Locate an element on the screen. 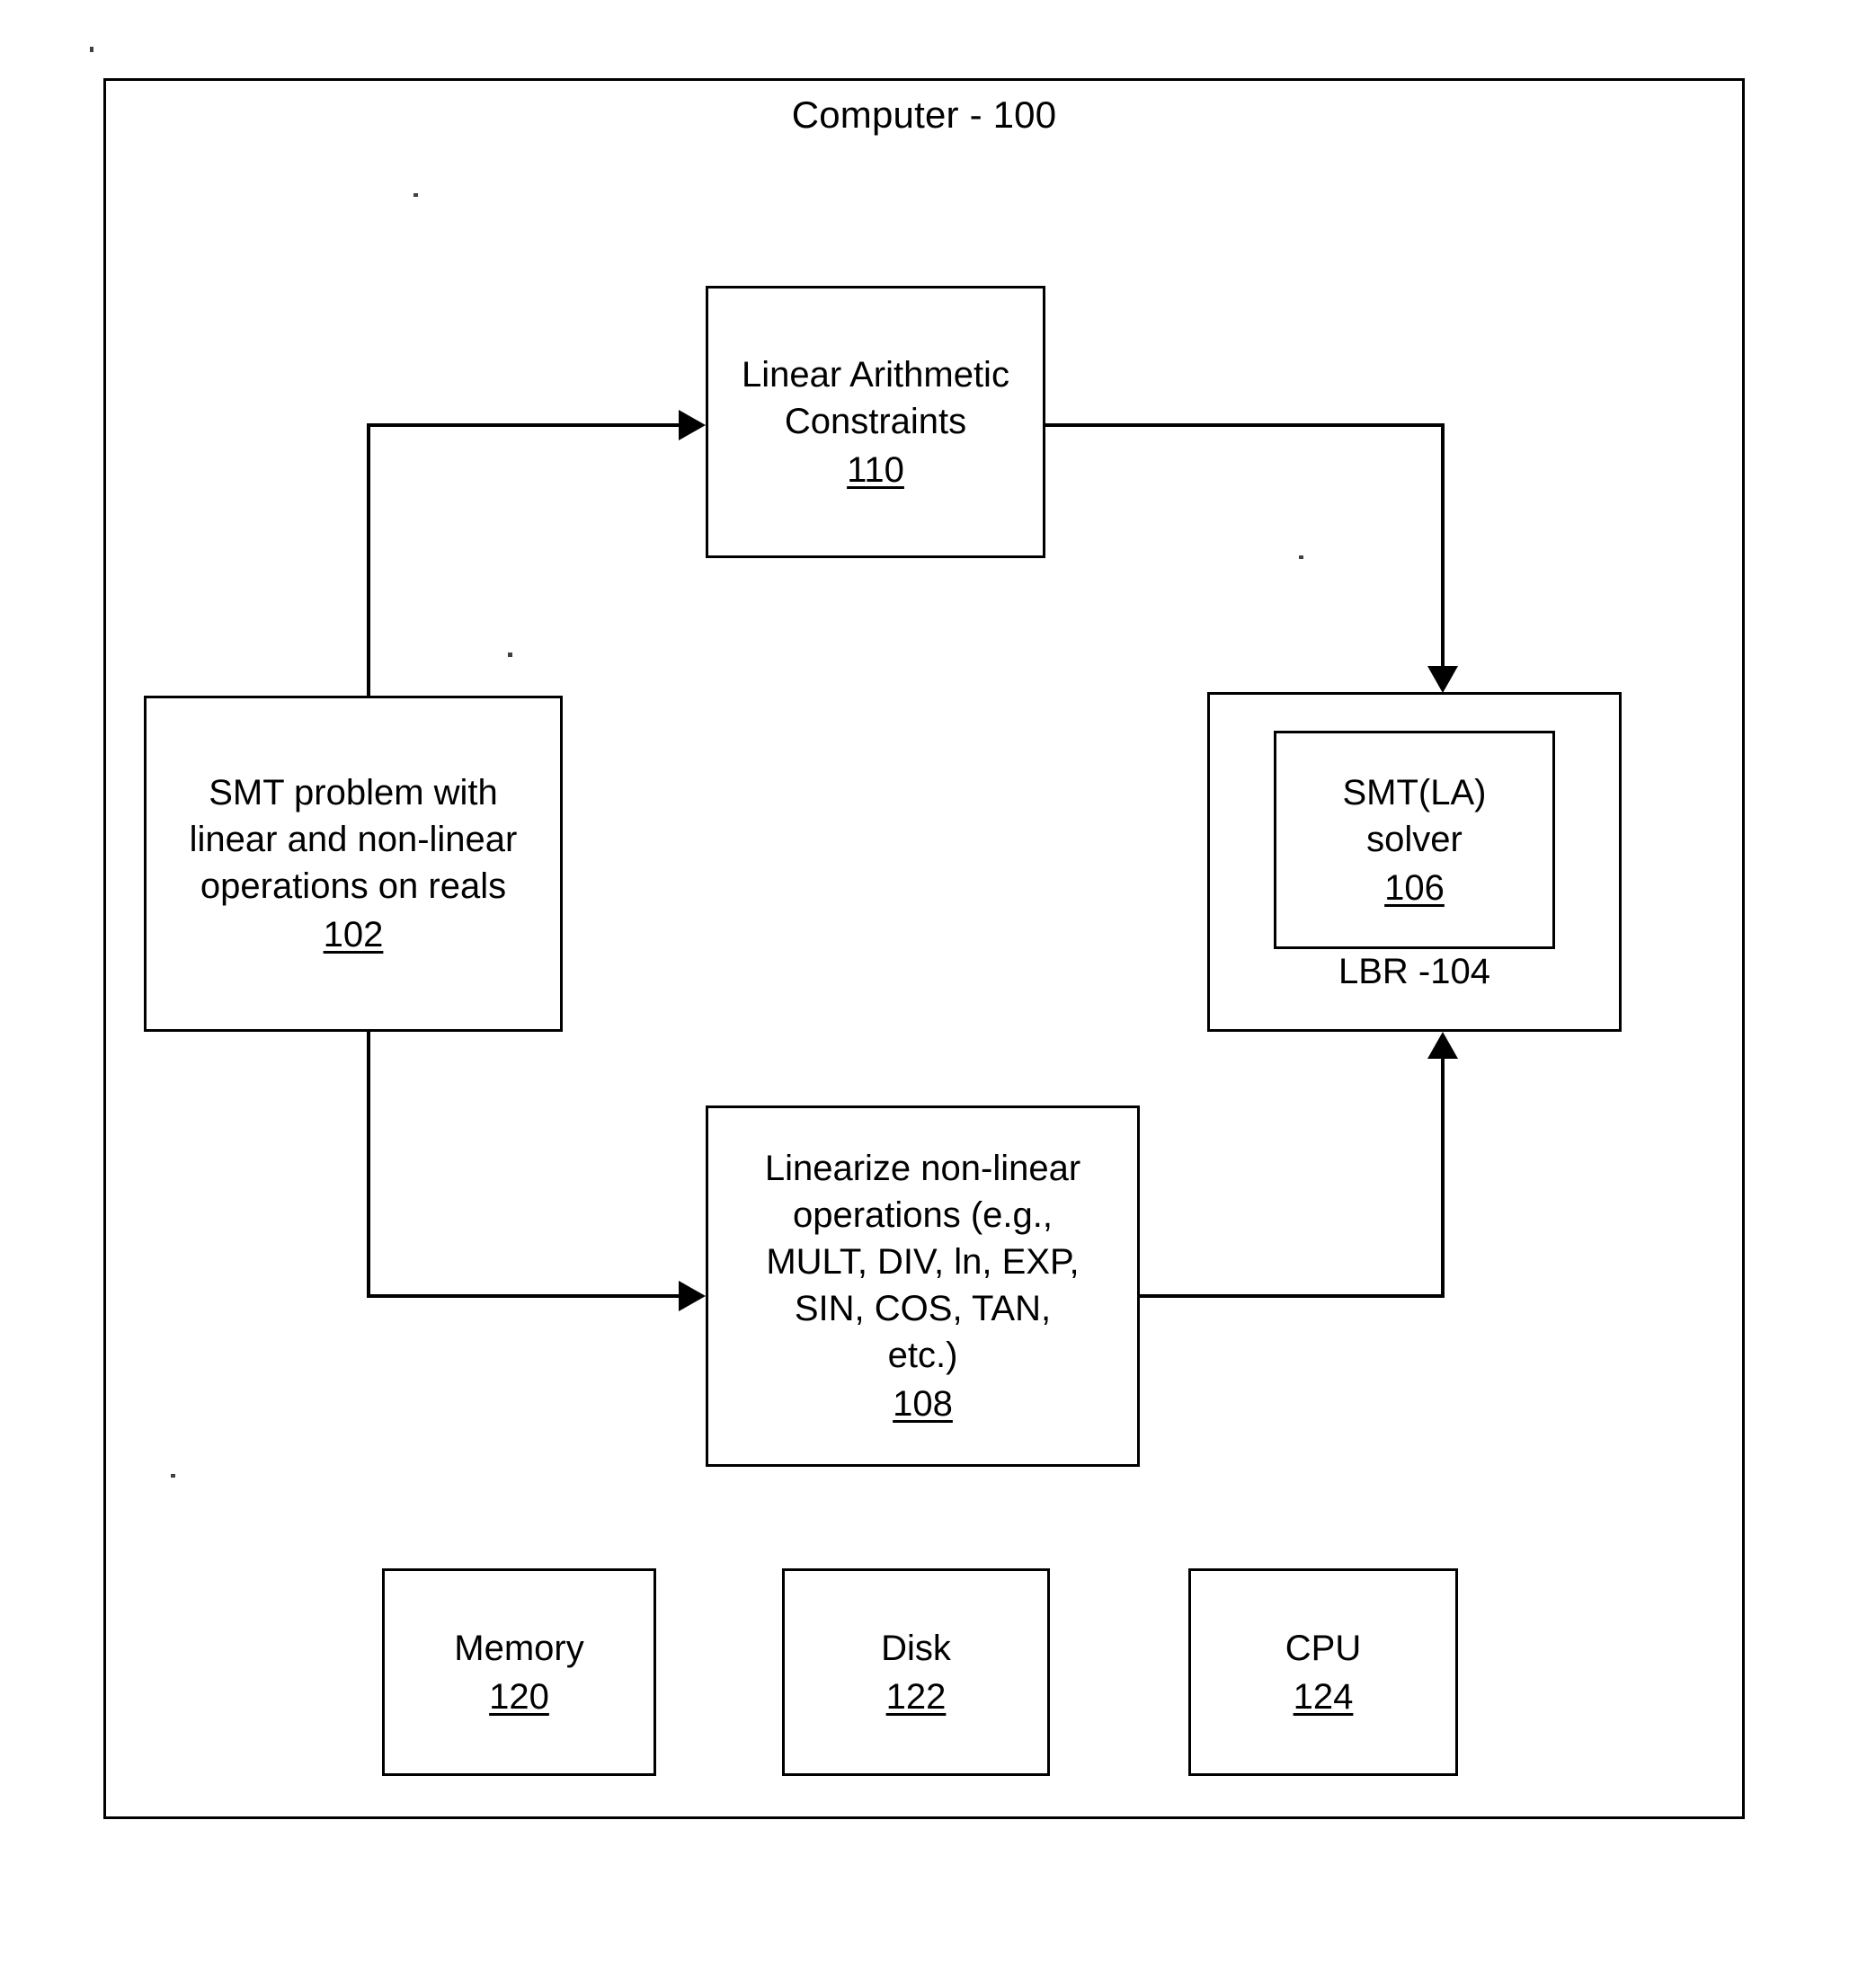 The width and height of the screenshot is (1876, 1980). node-memory-label: Memory is located at coordinates (519, 1648).